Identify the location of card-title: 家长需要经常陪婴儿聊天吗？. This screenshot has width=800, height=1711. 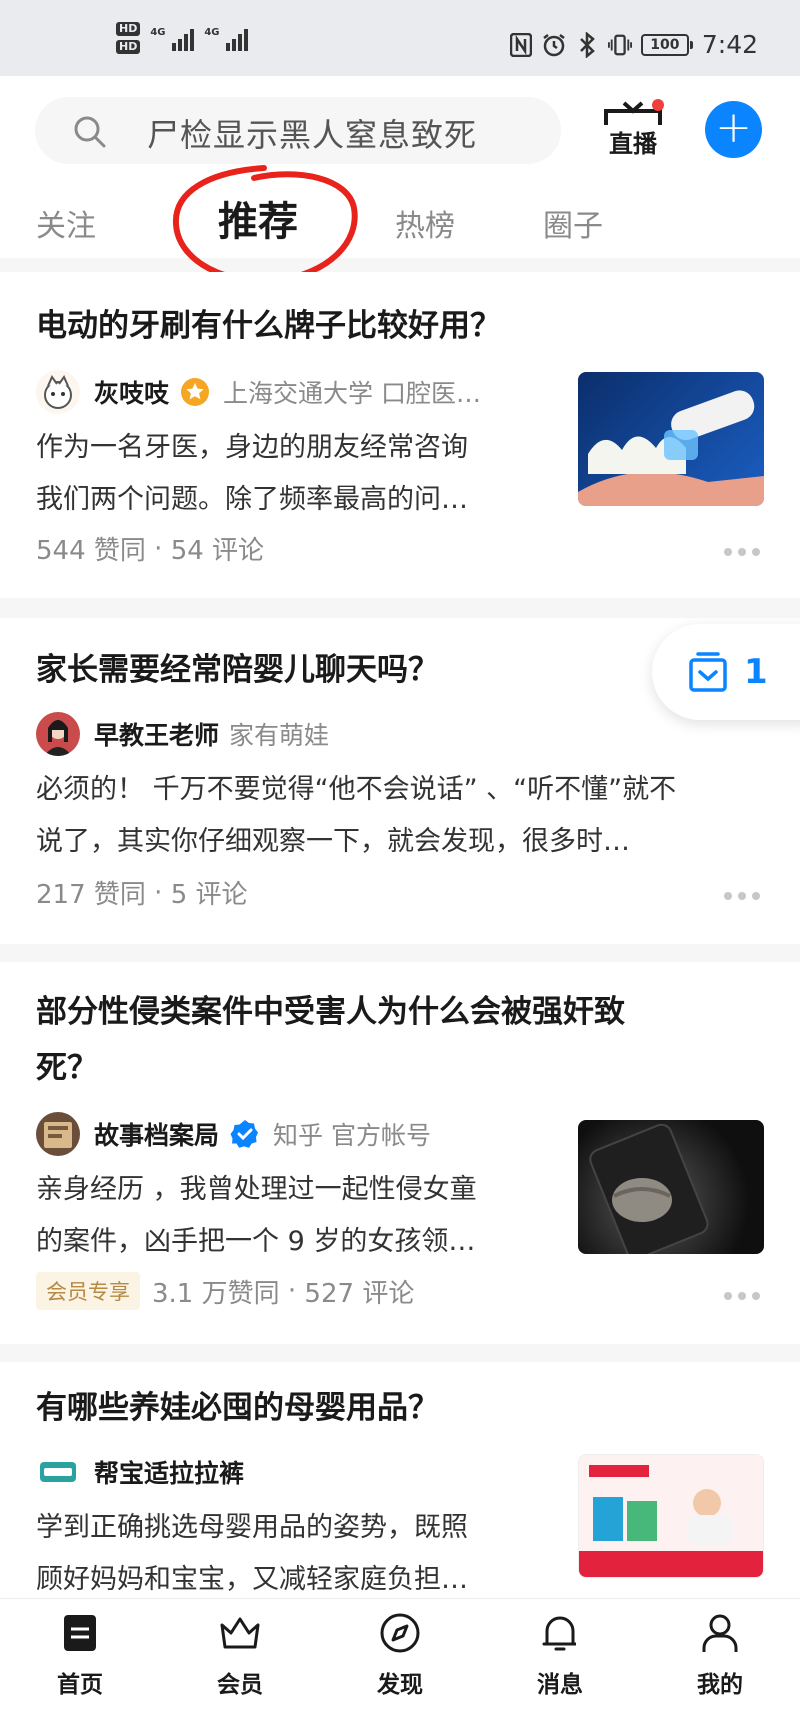
(237, 670).